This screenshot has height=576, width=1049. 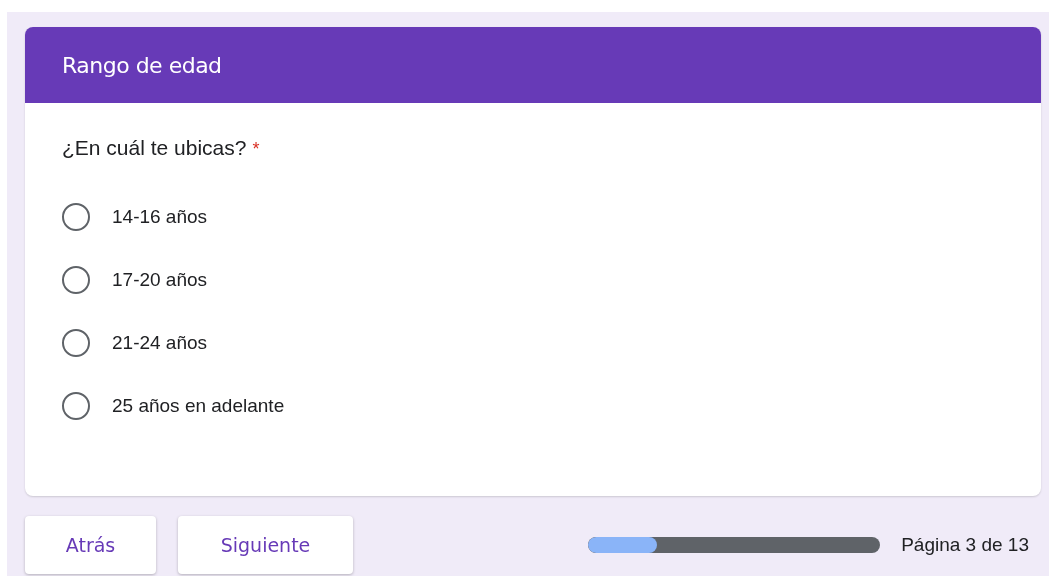 I want to click on option-label: 21-24 años, so click(x=160, y=342).